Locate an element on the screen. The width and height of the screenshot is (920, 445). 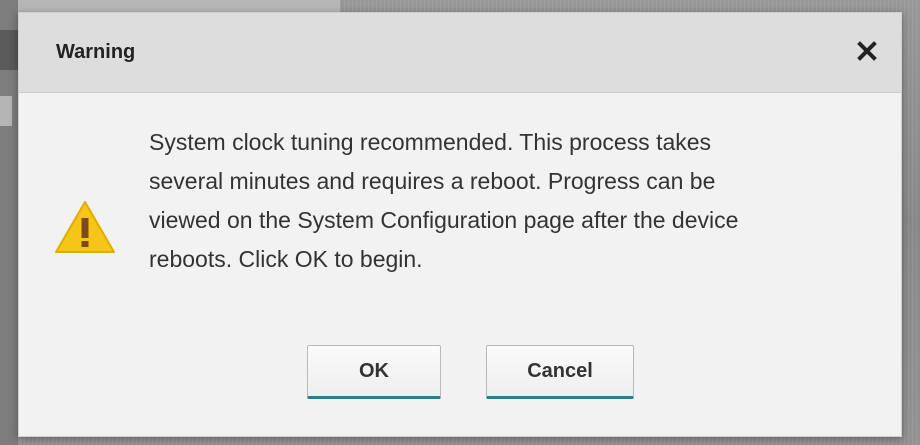
background-tab-secondary is located at coordinates (6, 111).